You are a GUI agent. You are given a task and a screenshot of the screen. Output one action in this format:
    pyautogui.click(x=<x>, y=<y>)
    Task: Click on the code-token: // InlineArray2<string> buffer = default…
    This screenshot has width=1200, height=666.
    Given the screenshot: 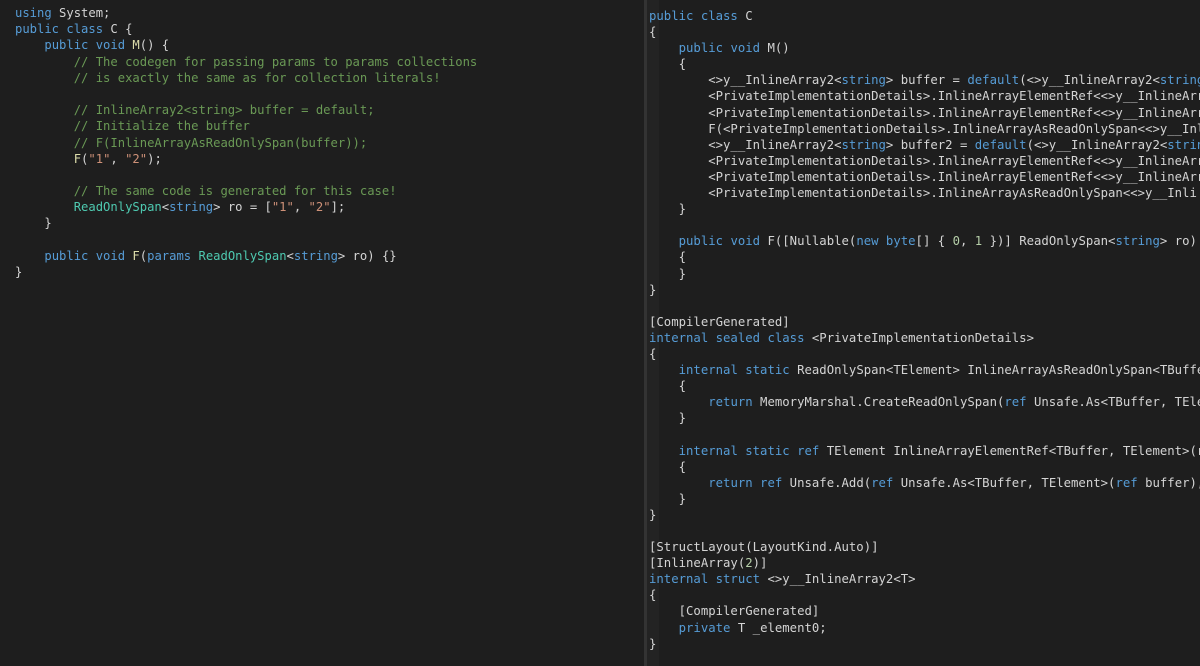 What is the action you would take?
    pyautogui.click(x=224, y=110)
    